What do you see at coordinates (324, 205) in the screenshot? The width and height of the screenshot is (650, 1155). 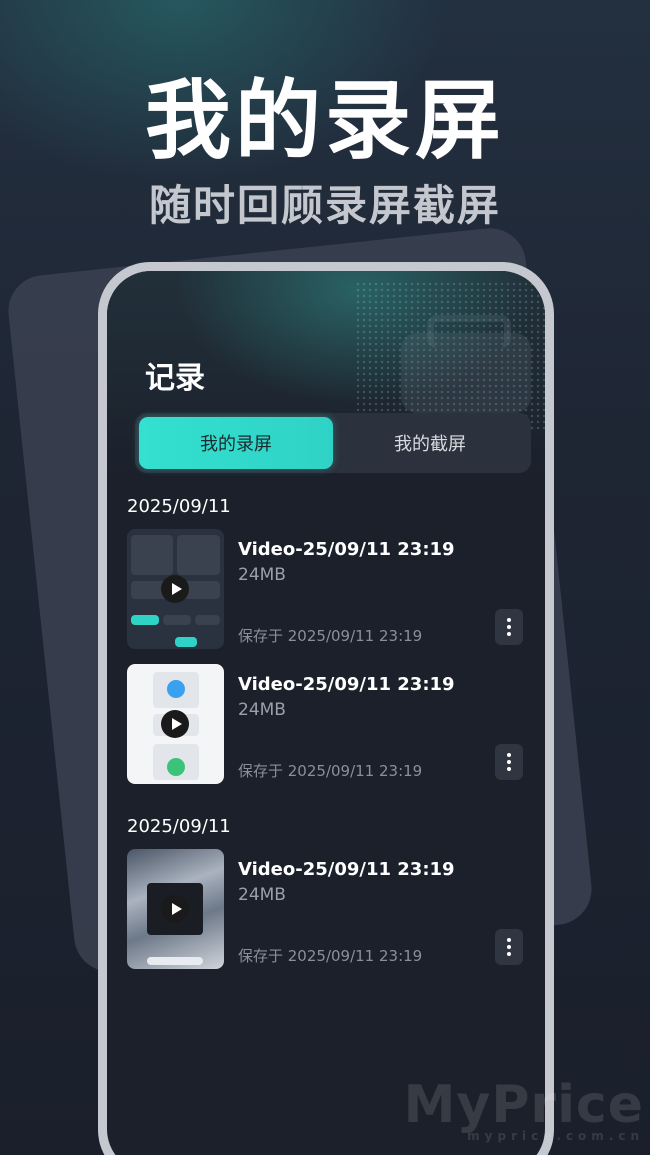 I see `hero-subtitle: 随时回顾录屏截屏` at bounding box center [324, 205].